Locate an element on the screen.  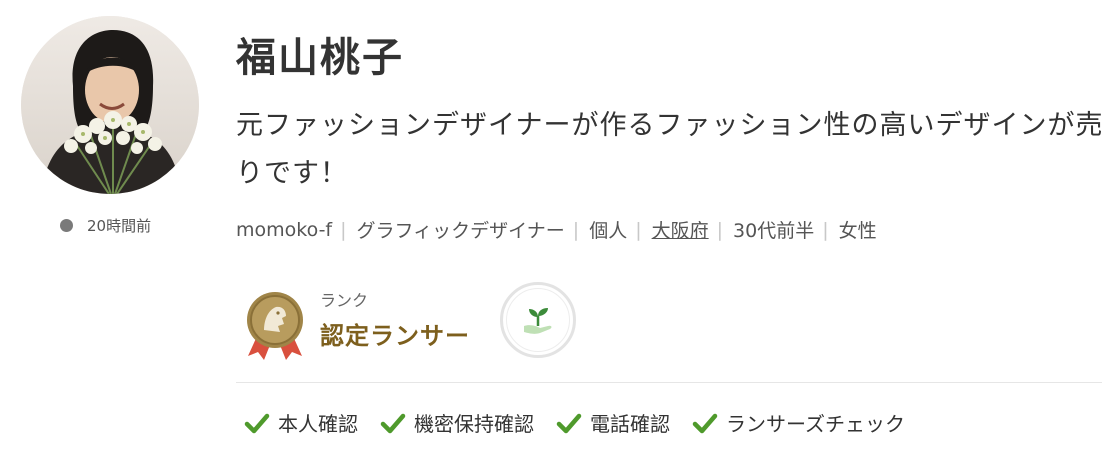
sprout-badge-inner is located at coordinates (538, 320).